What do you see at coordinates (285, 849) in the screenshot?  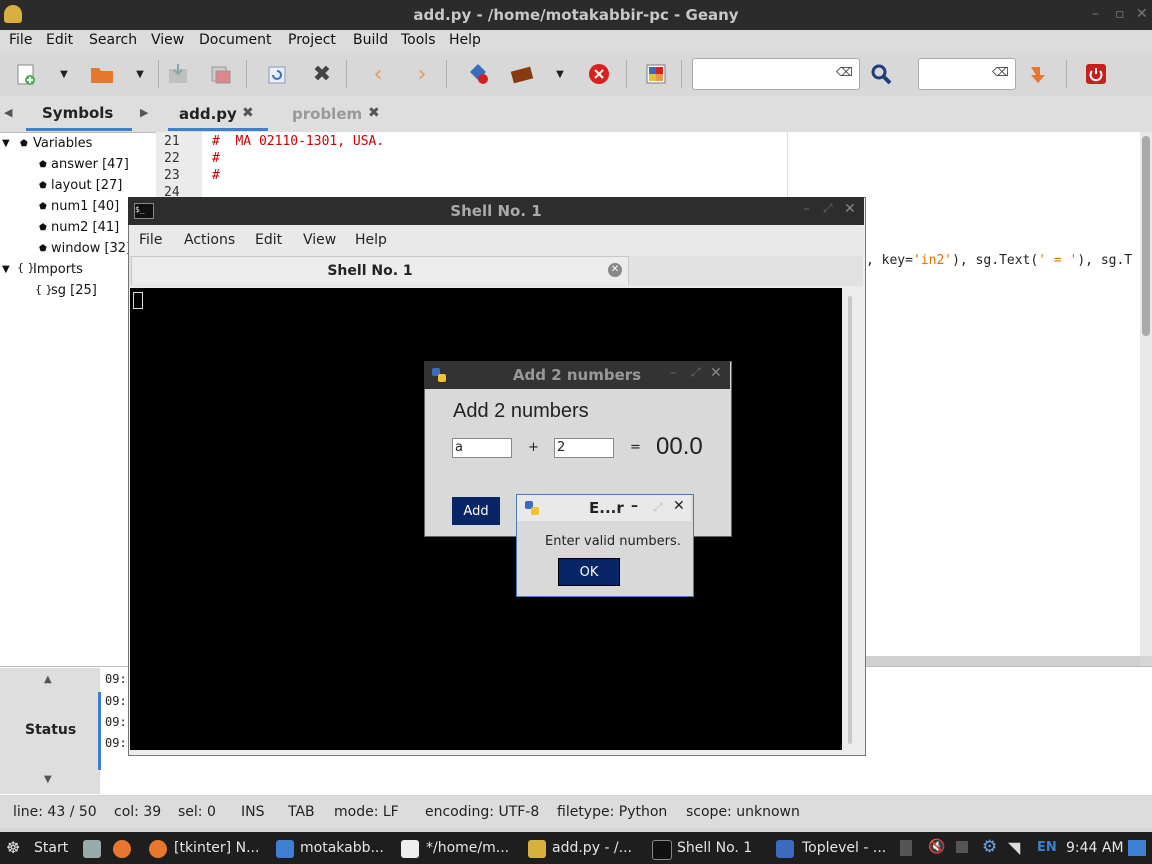 I see `folder-icon` at bounding box center [285, 849].